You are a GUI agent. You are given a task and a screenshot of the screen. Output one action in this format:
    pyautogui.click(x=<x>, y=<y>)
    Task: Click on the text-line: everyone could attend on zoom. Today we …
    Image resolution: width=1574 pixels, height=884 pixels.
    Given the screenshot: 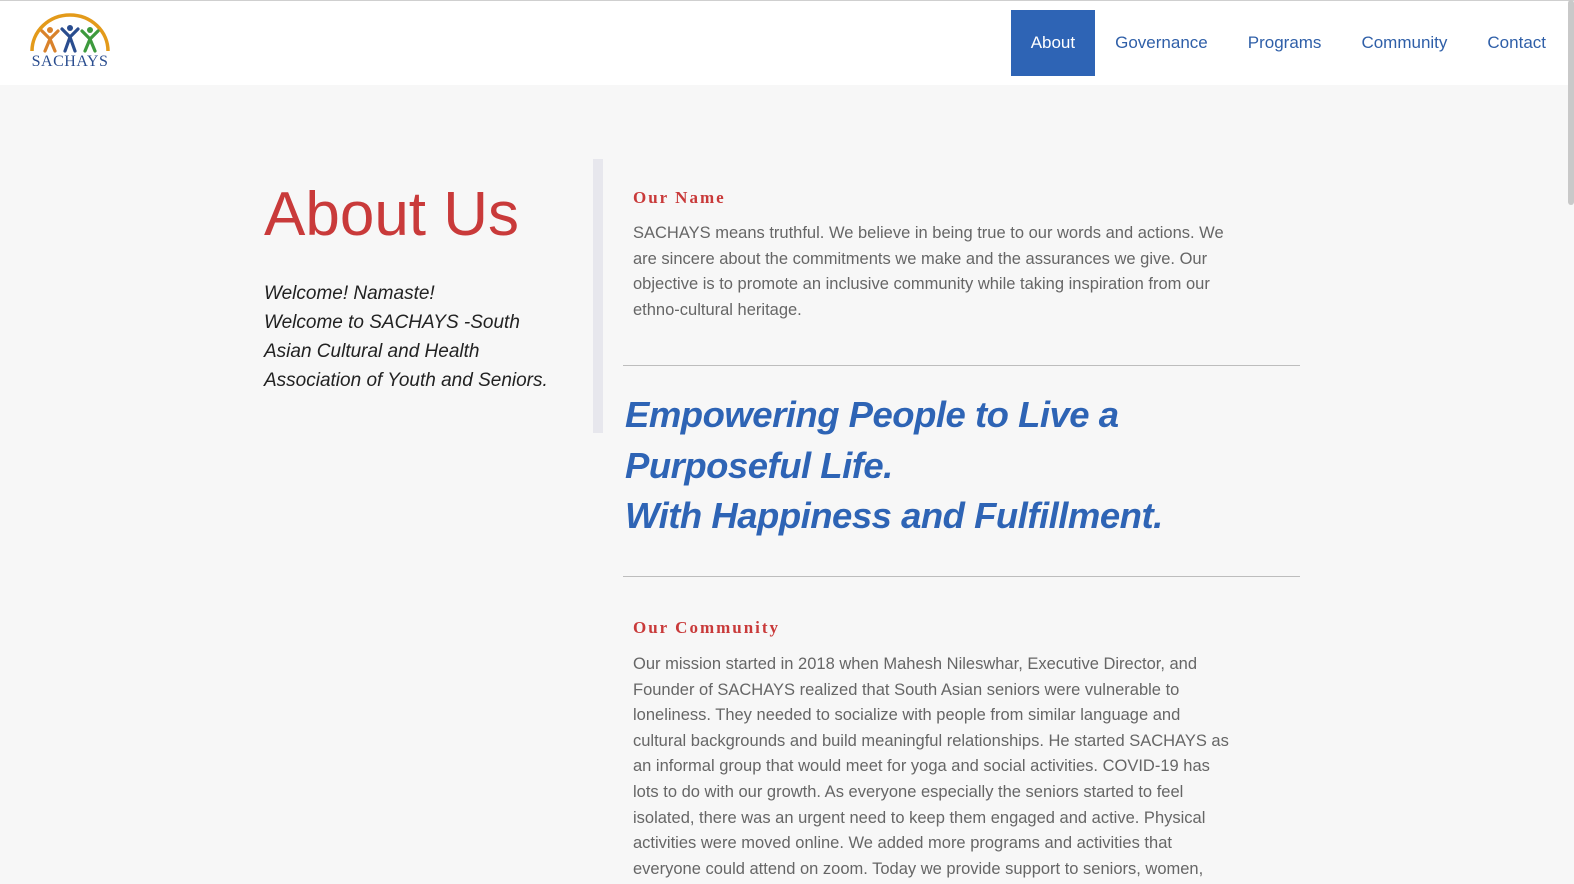 What is the action you would take?
    pyautogui.click(x=918, y=868)
    